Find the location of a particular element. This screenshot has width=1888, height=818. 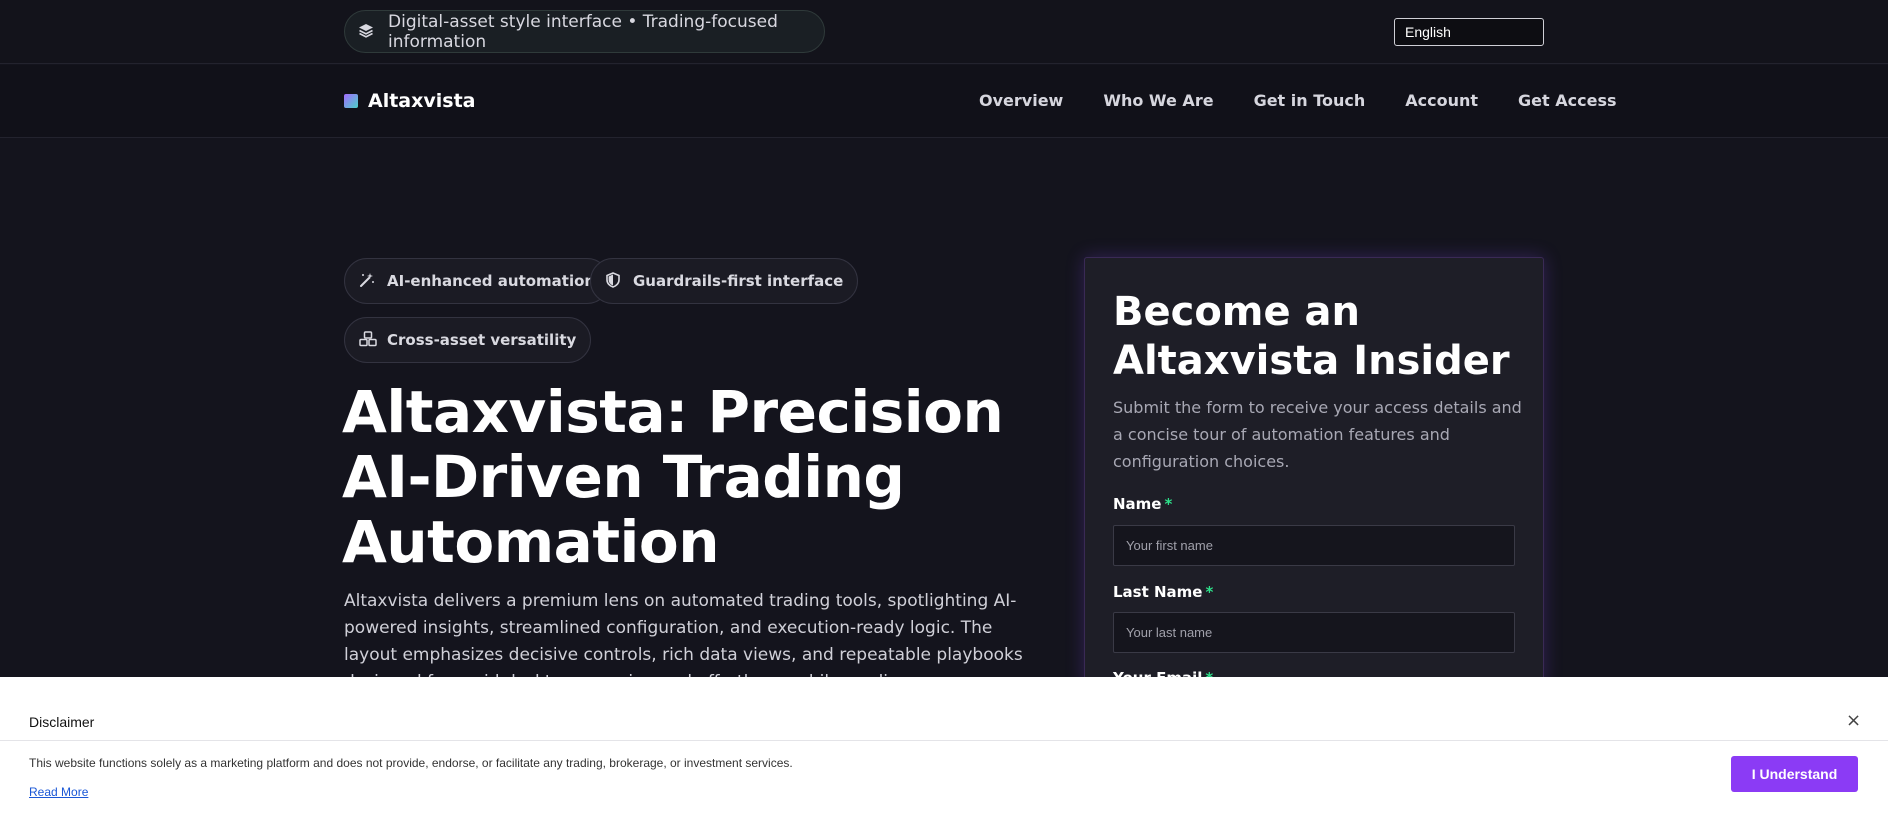

last-name-input is located at coordinates (1314, 632).